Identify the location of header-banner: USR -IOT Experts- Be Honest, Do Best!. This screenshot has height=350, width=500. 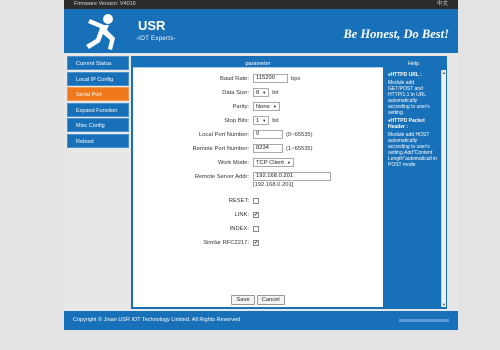
(261, 31).